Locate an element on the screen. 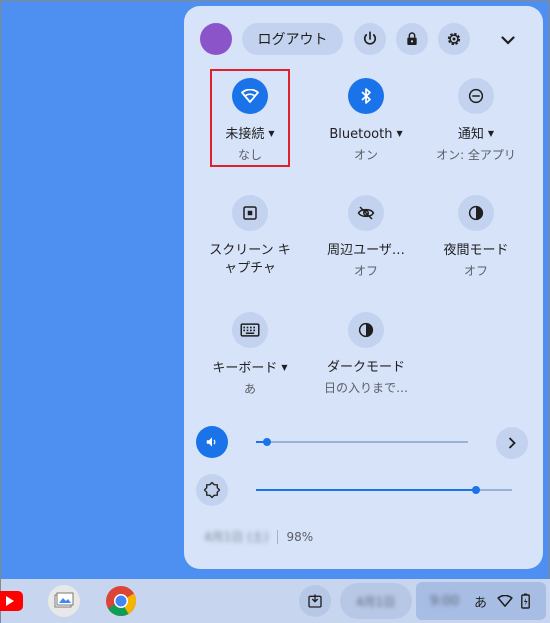  chrome-icon is located at coordinates (121, 601).